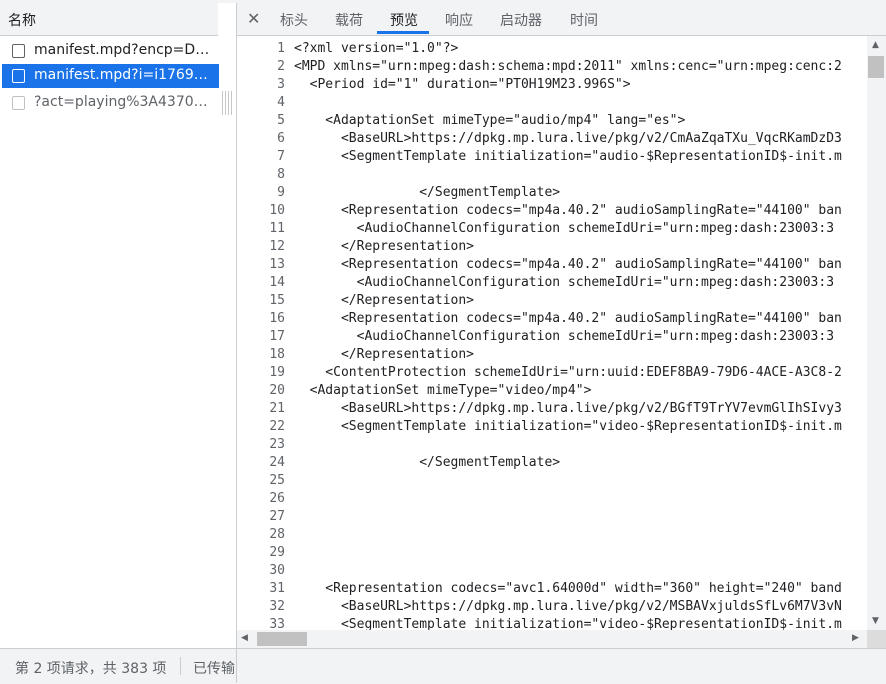 Image resolution: width=886 pixels, height=684 pixels. I want to click on line-number: 3, so click(281, 84).